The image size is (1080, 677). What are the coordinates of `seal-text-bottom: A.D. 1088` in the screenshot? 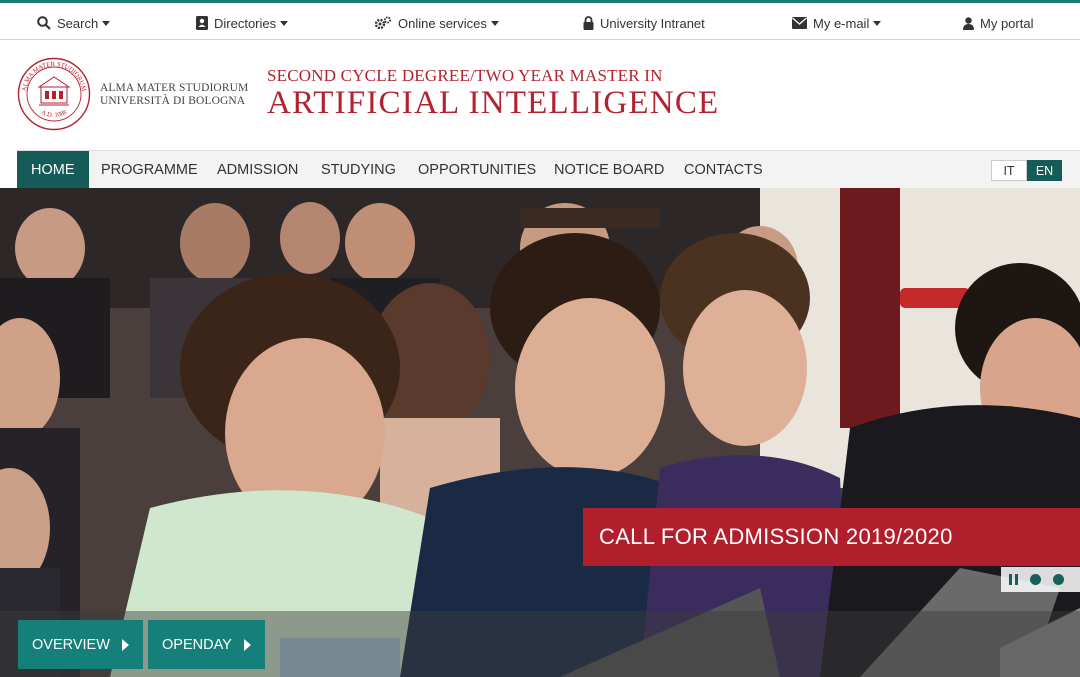 It's located at (54, 114).